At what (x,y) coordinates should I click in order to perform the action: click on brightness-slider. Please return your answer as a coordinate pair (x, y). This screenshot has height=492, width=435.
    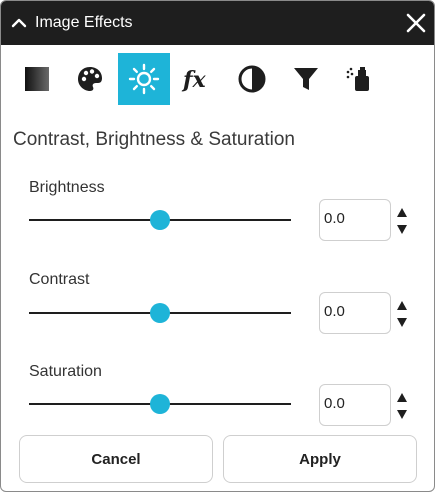
    Looking at the image, I should click on (160, 220).